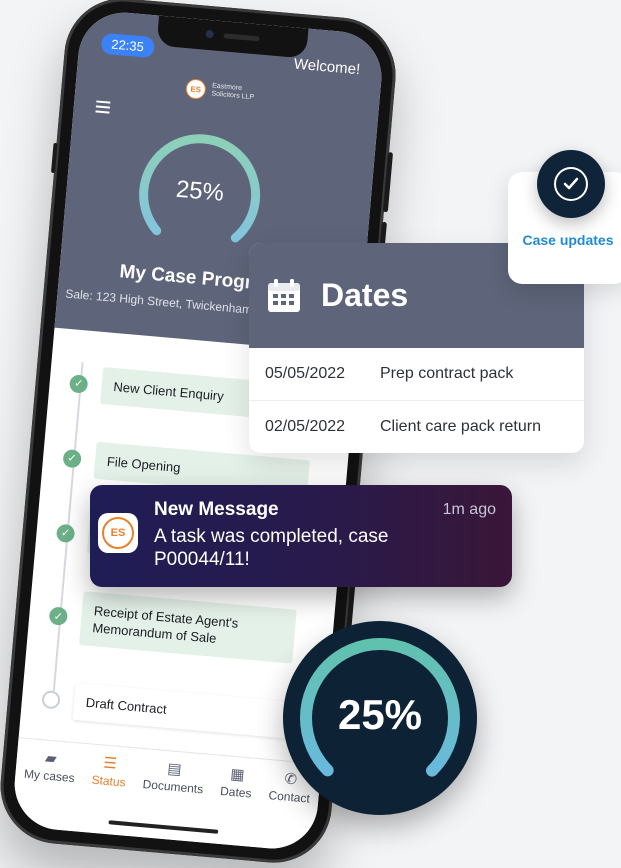  I want to click on check-circle-icon, so click(571, 184).